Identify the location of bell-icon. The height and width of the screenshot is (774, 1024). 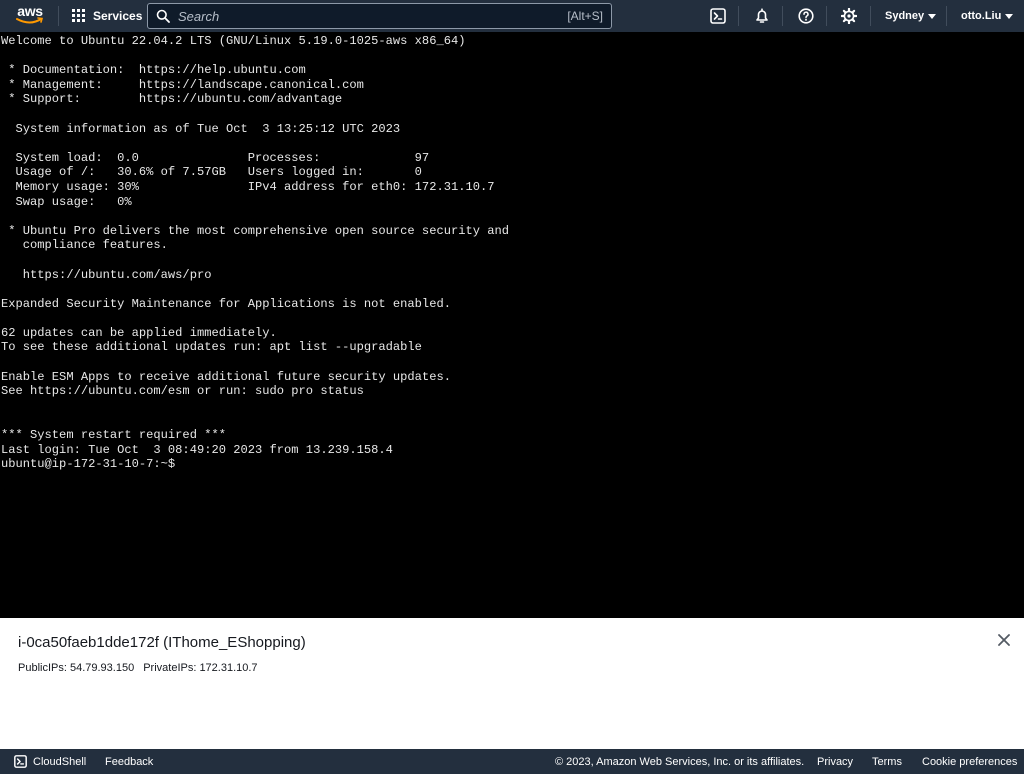
(762, 15).